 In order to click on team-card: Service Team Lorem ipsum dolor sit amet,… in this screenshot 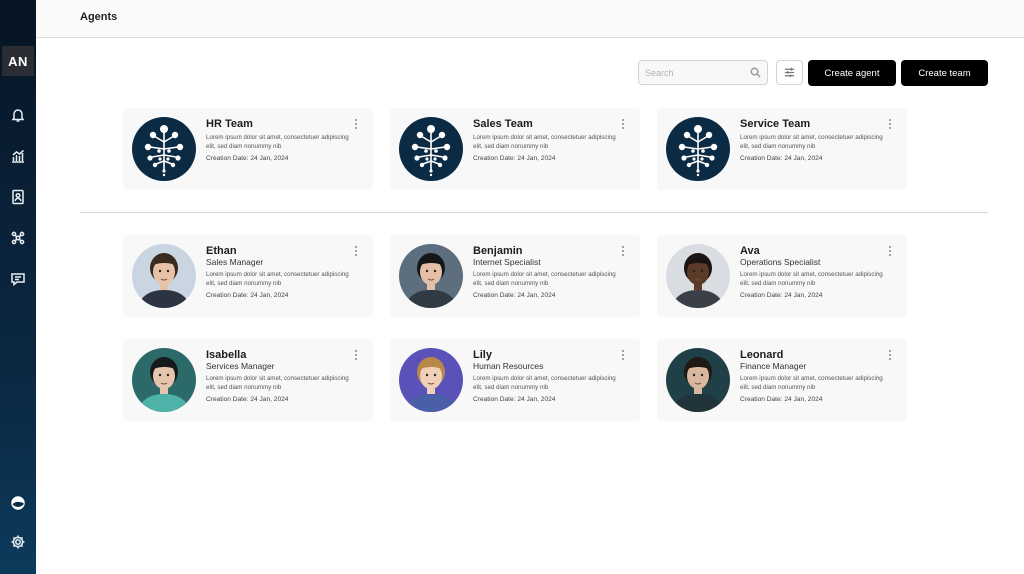, I will do `click(782, 149)`.